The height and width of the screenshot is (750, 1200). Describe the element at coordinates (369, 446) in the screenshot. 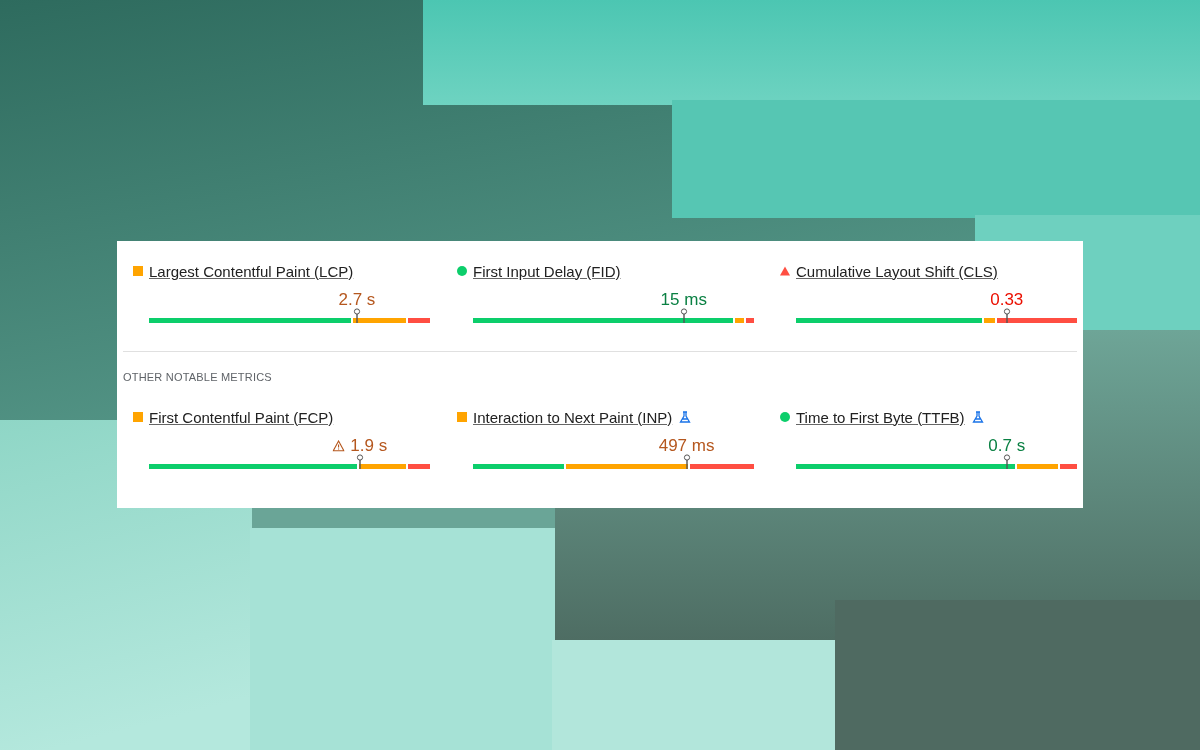

I see `metric-value: 1.9 s` at that location.